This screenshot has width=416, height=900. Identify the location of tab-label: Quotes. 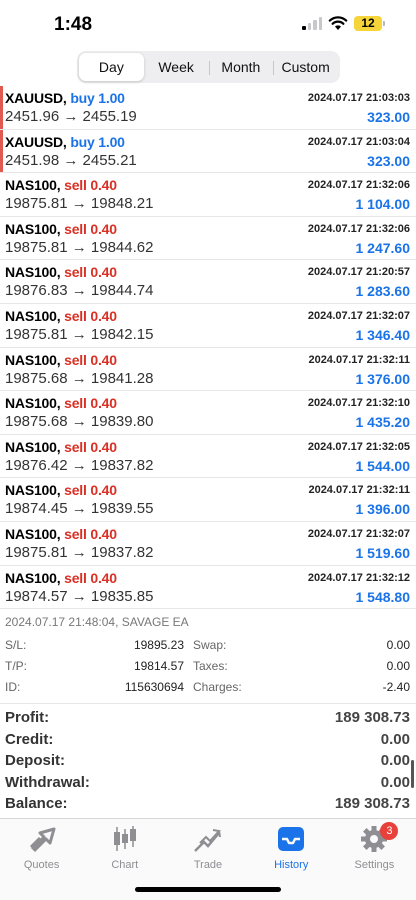
(41, 865).